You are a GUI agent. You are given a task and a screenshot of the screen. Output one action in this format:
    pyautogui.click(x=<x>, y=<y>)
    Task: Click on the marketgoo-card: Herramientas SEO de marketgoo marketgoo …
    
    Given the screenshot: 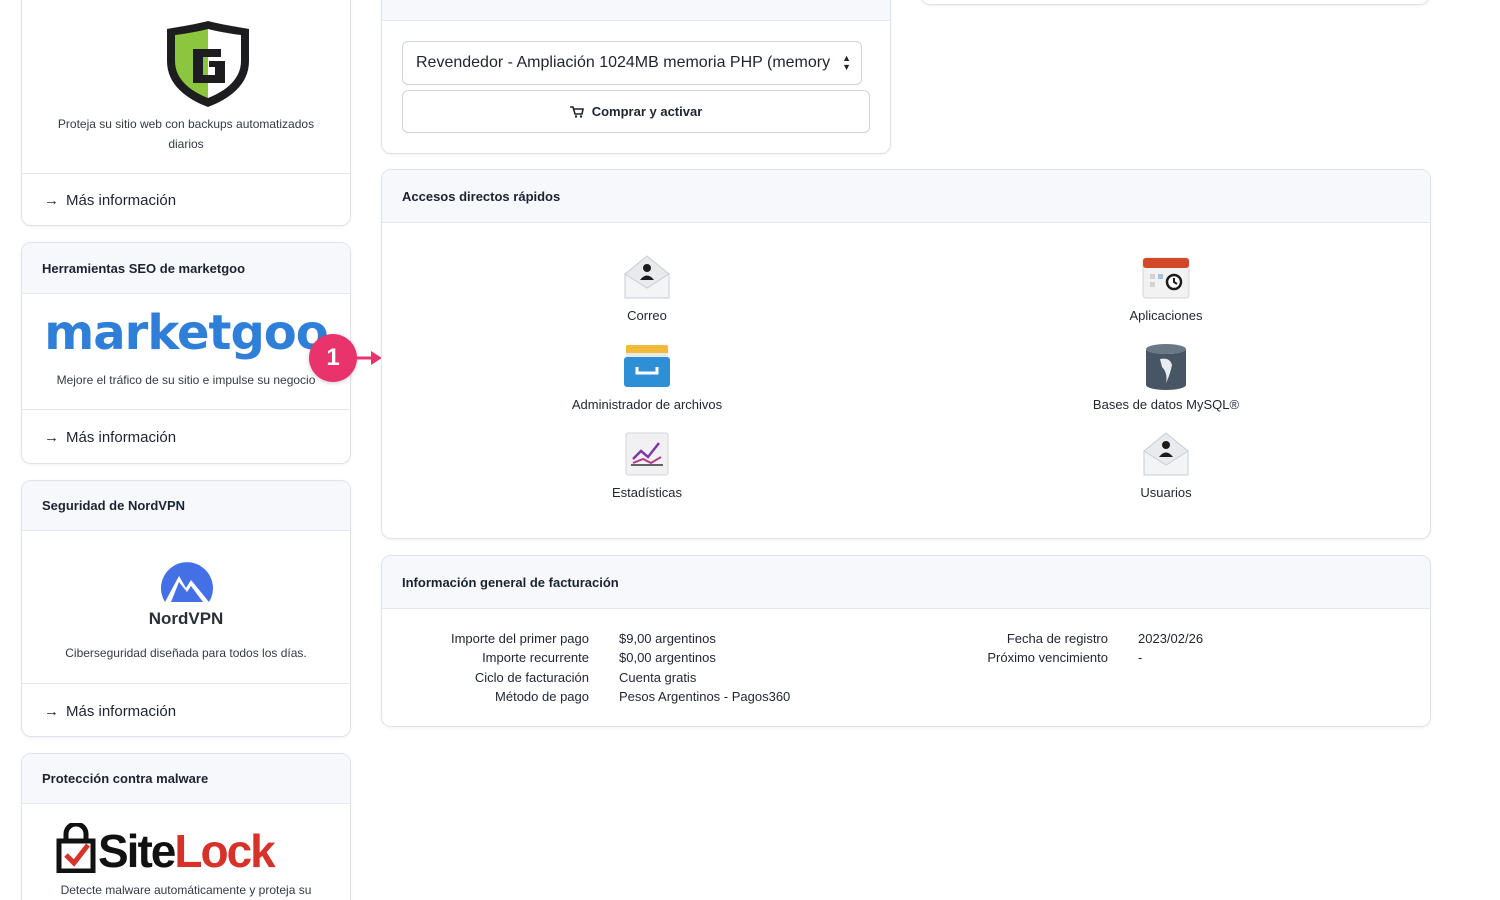 What is the action you would take?
    pyautogui.click(x=186, y=353)
    